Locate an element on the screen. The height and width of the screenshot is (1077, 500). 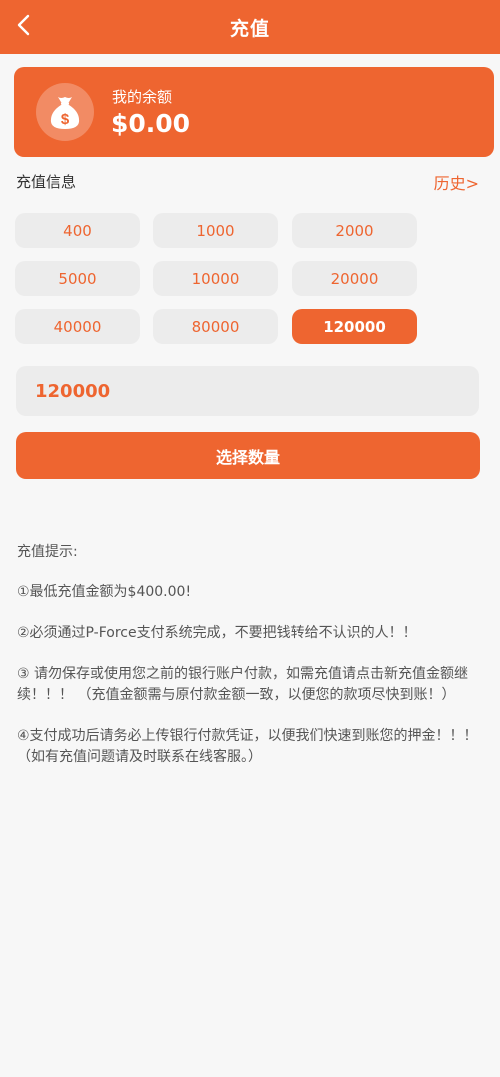
balance-label: 我的余额 is located at coordinates (142, 97).